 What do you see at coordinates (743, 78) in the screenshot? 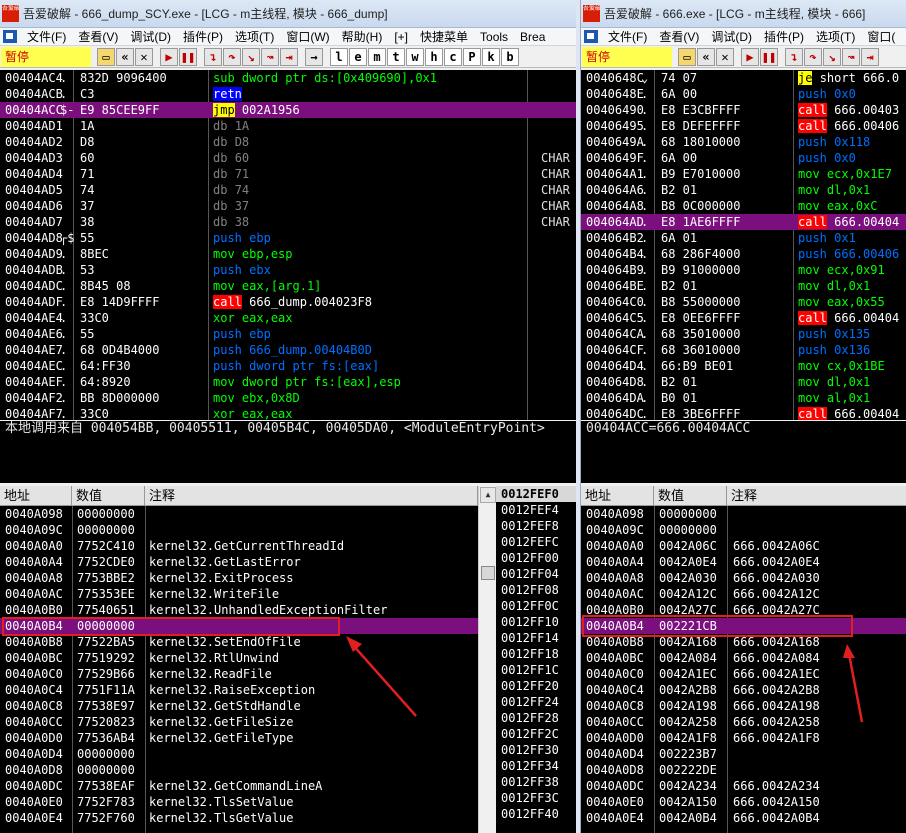
I see `cpu-row: 0040648C ⌄ 74 07 je short 666.0` at bounding box center [743, 78].